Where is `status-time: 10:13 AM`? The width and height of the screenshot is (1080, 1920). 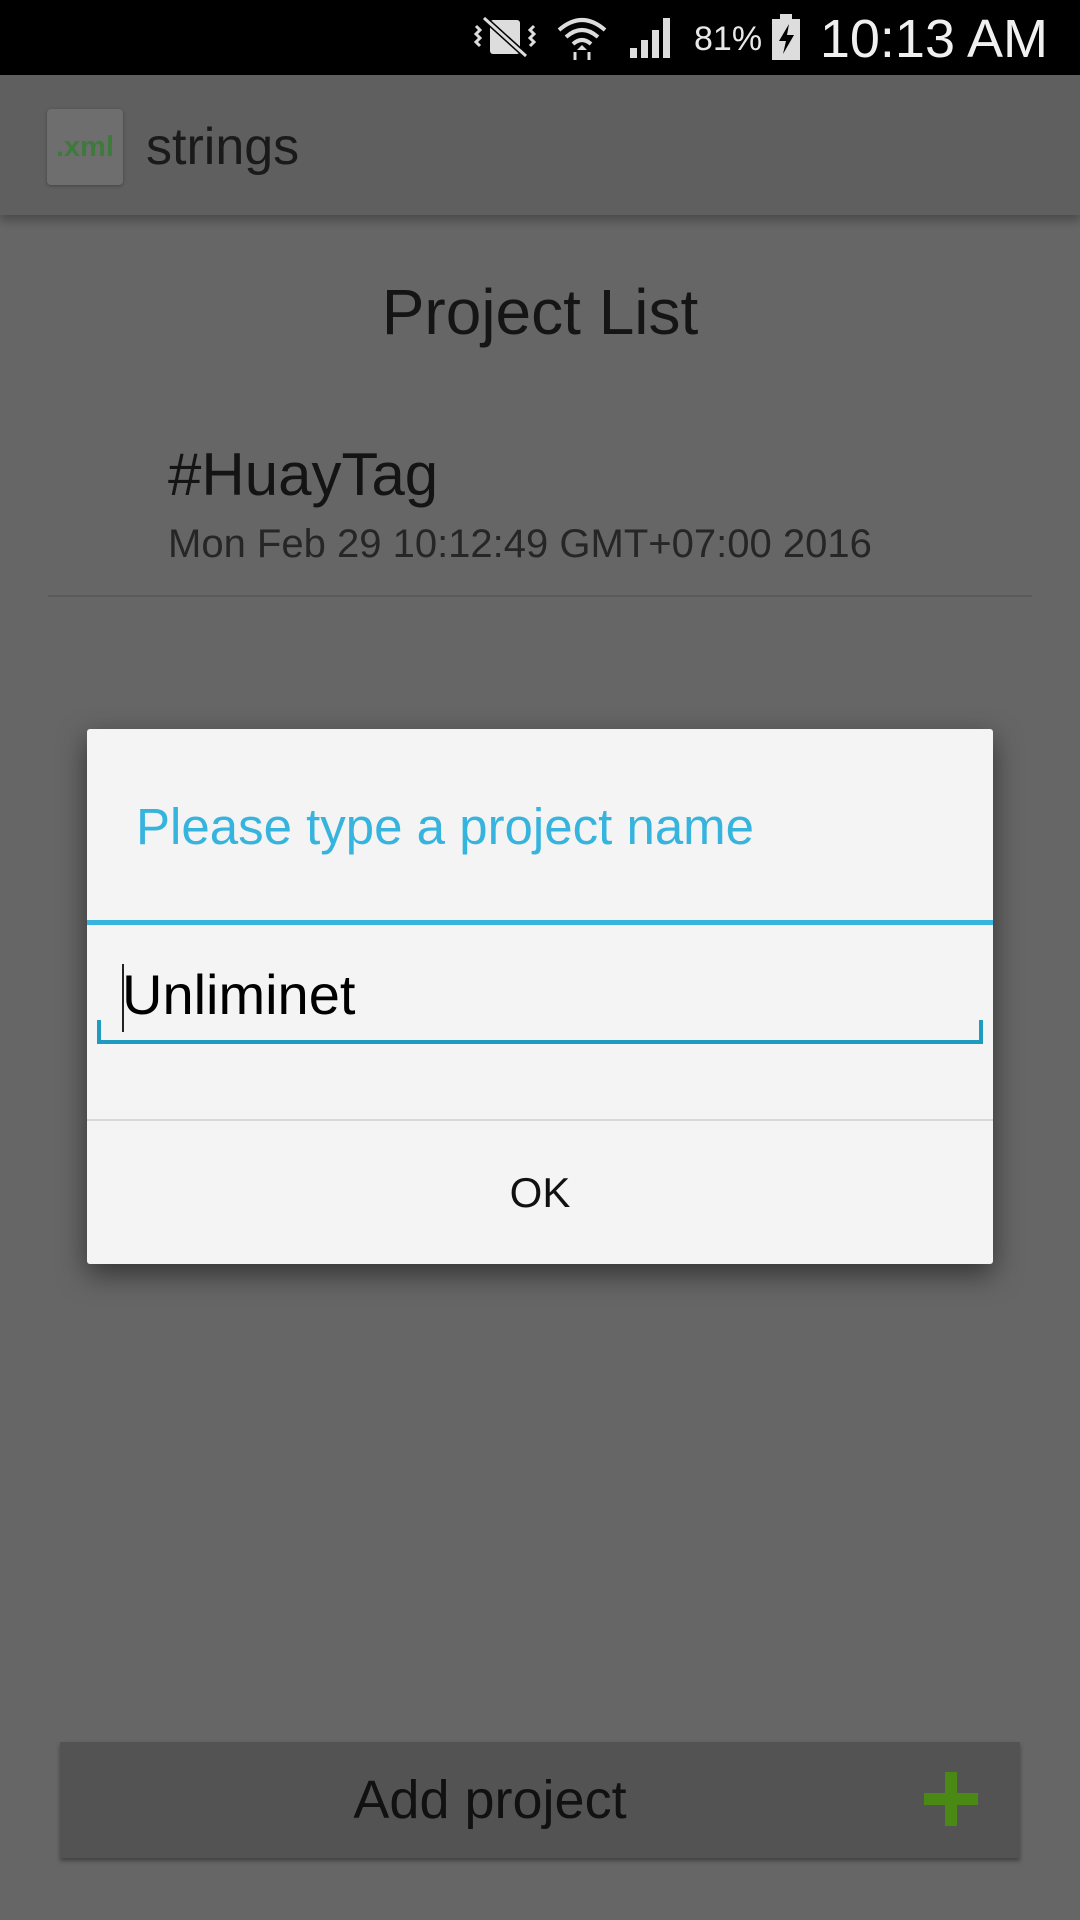
status-time: 10:13 AM is located at coordinates (933, 39).